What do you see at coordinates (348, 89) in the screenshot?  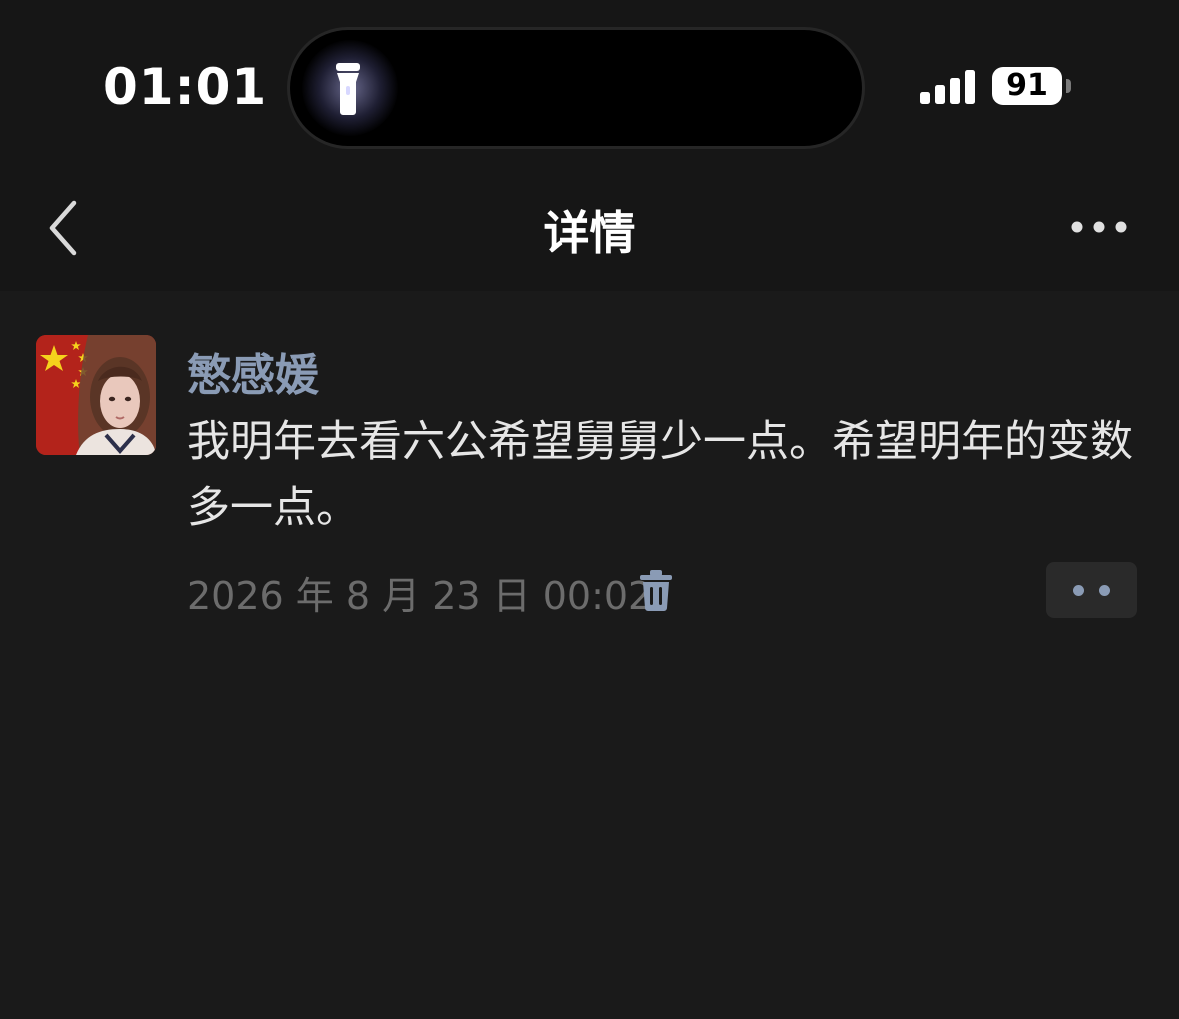 I see `flashlight-icon` at bounding box center [348, 89].